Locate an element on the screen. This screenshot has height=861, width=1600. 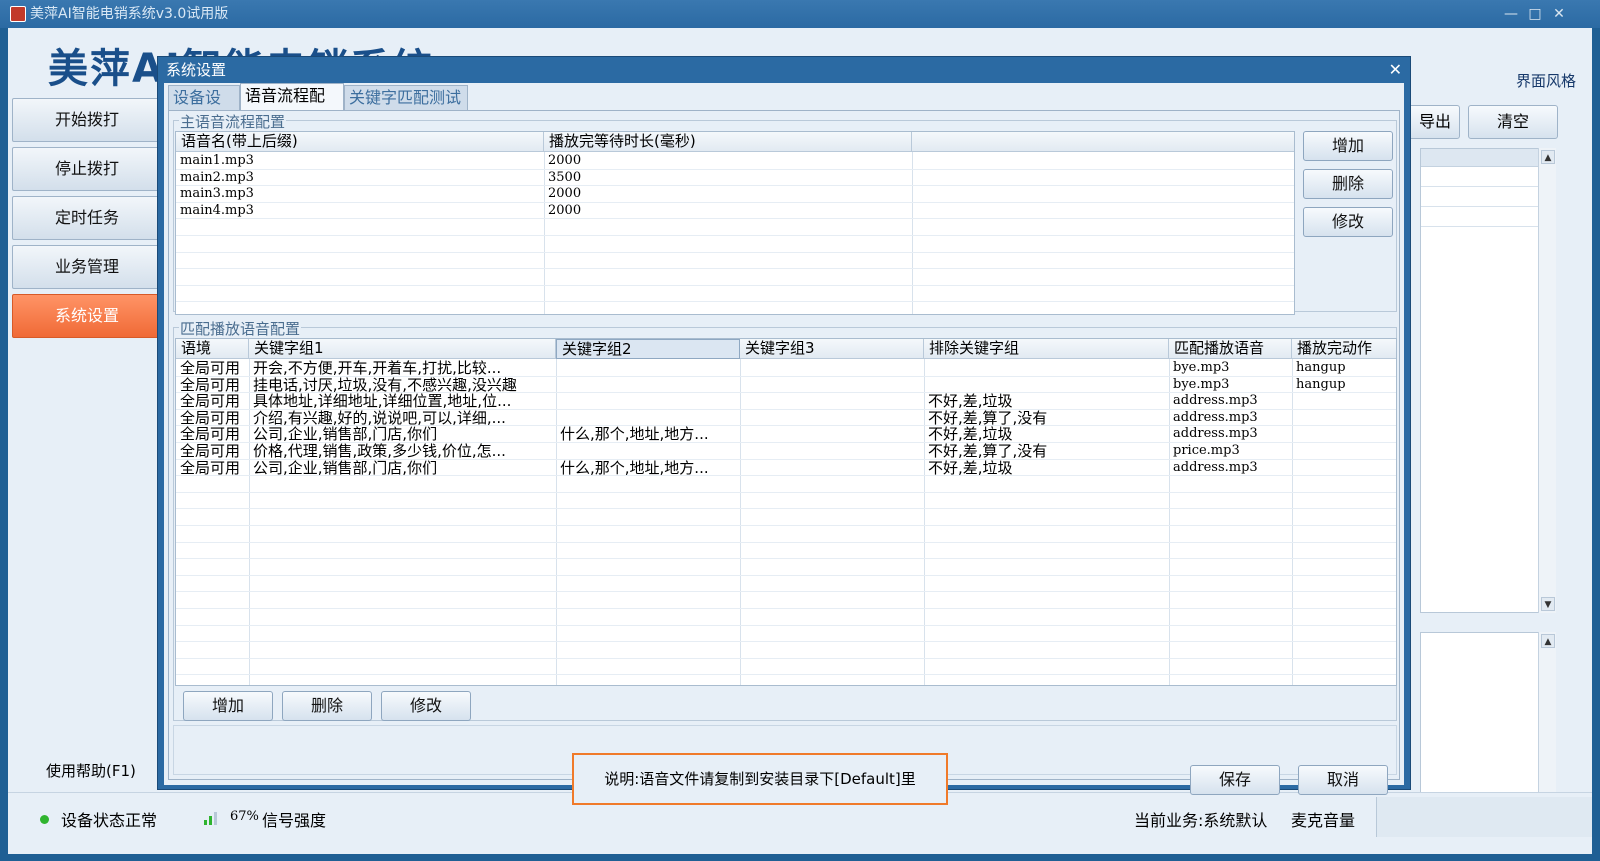
help-link: 使用帮助(F1) is located at coordinates (91, 770).